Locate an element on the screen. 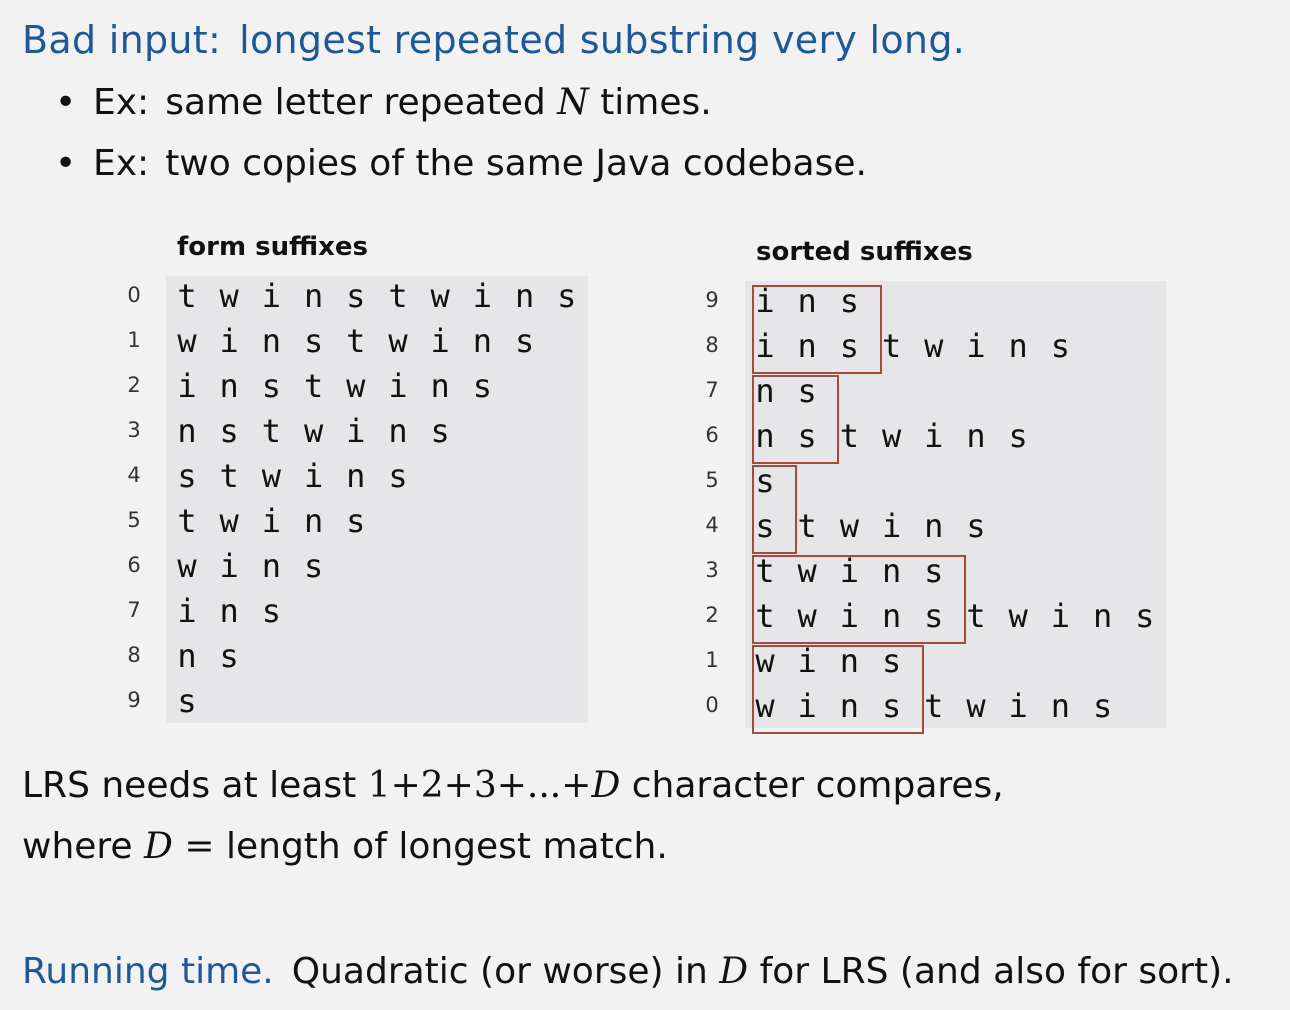 This screenshot has width=1290, height=1010. lrs-line-2: where D = length of longest match. is located at coordinates (345, 846).